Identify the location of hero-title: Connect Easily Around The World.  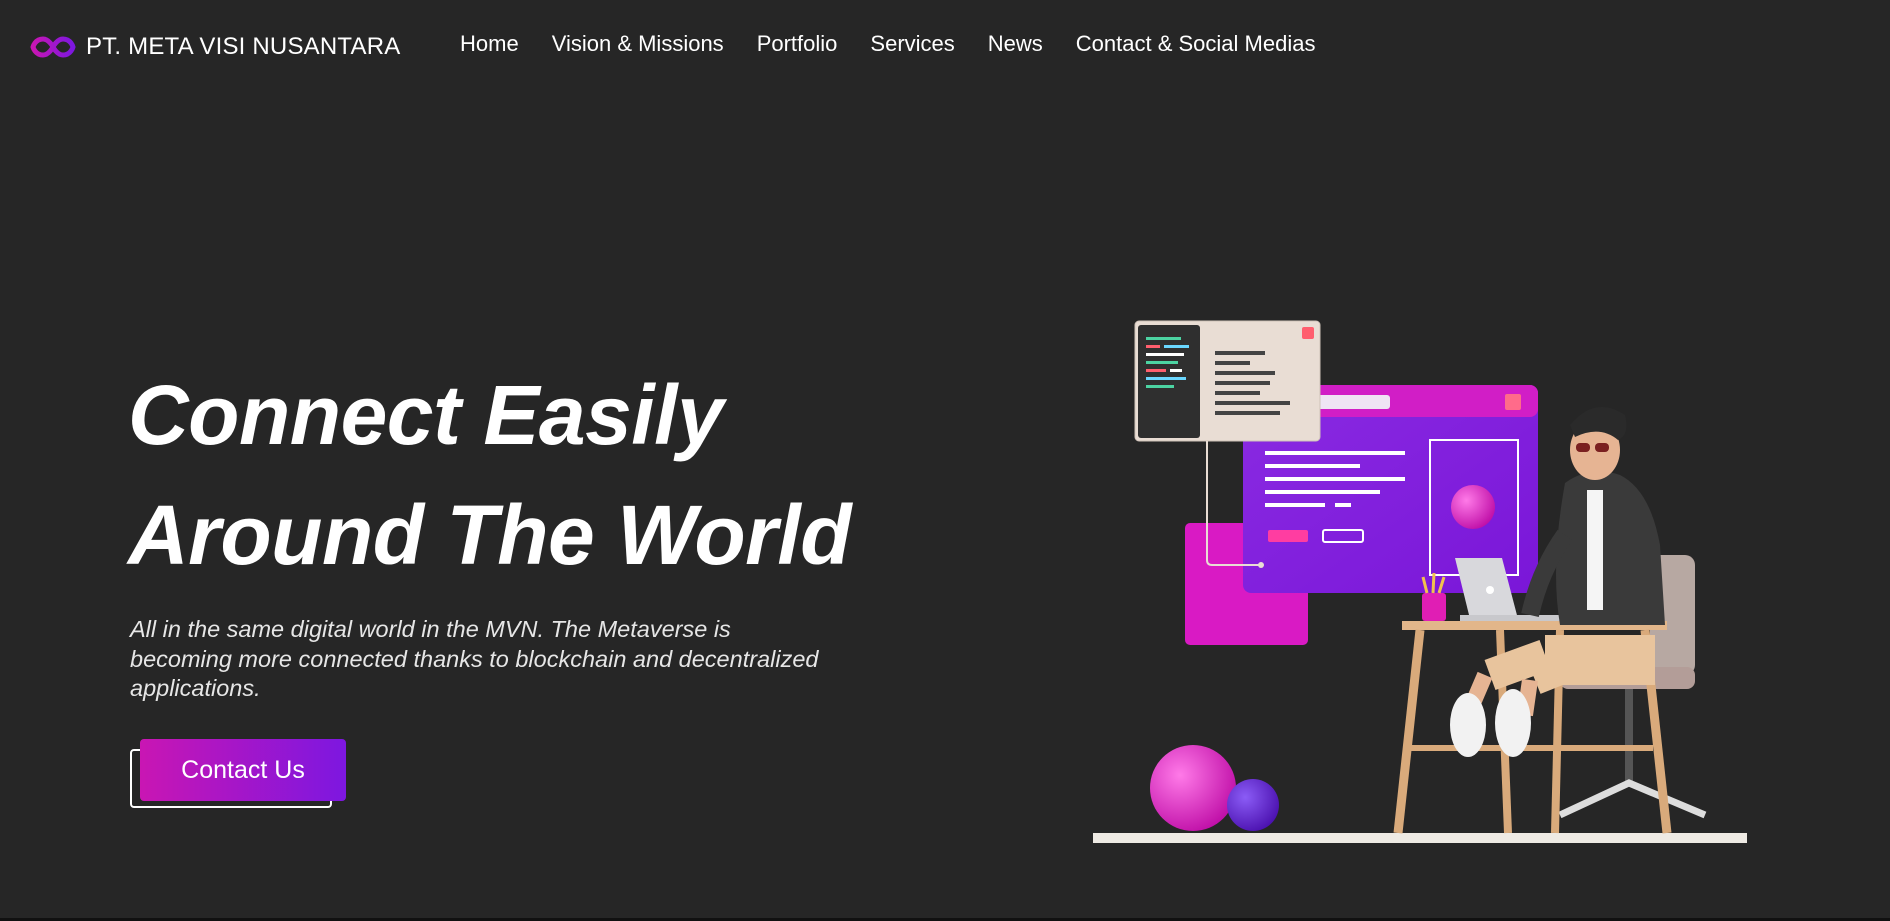
(490, 475).